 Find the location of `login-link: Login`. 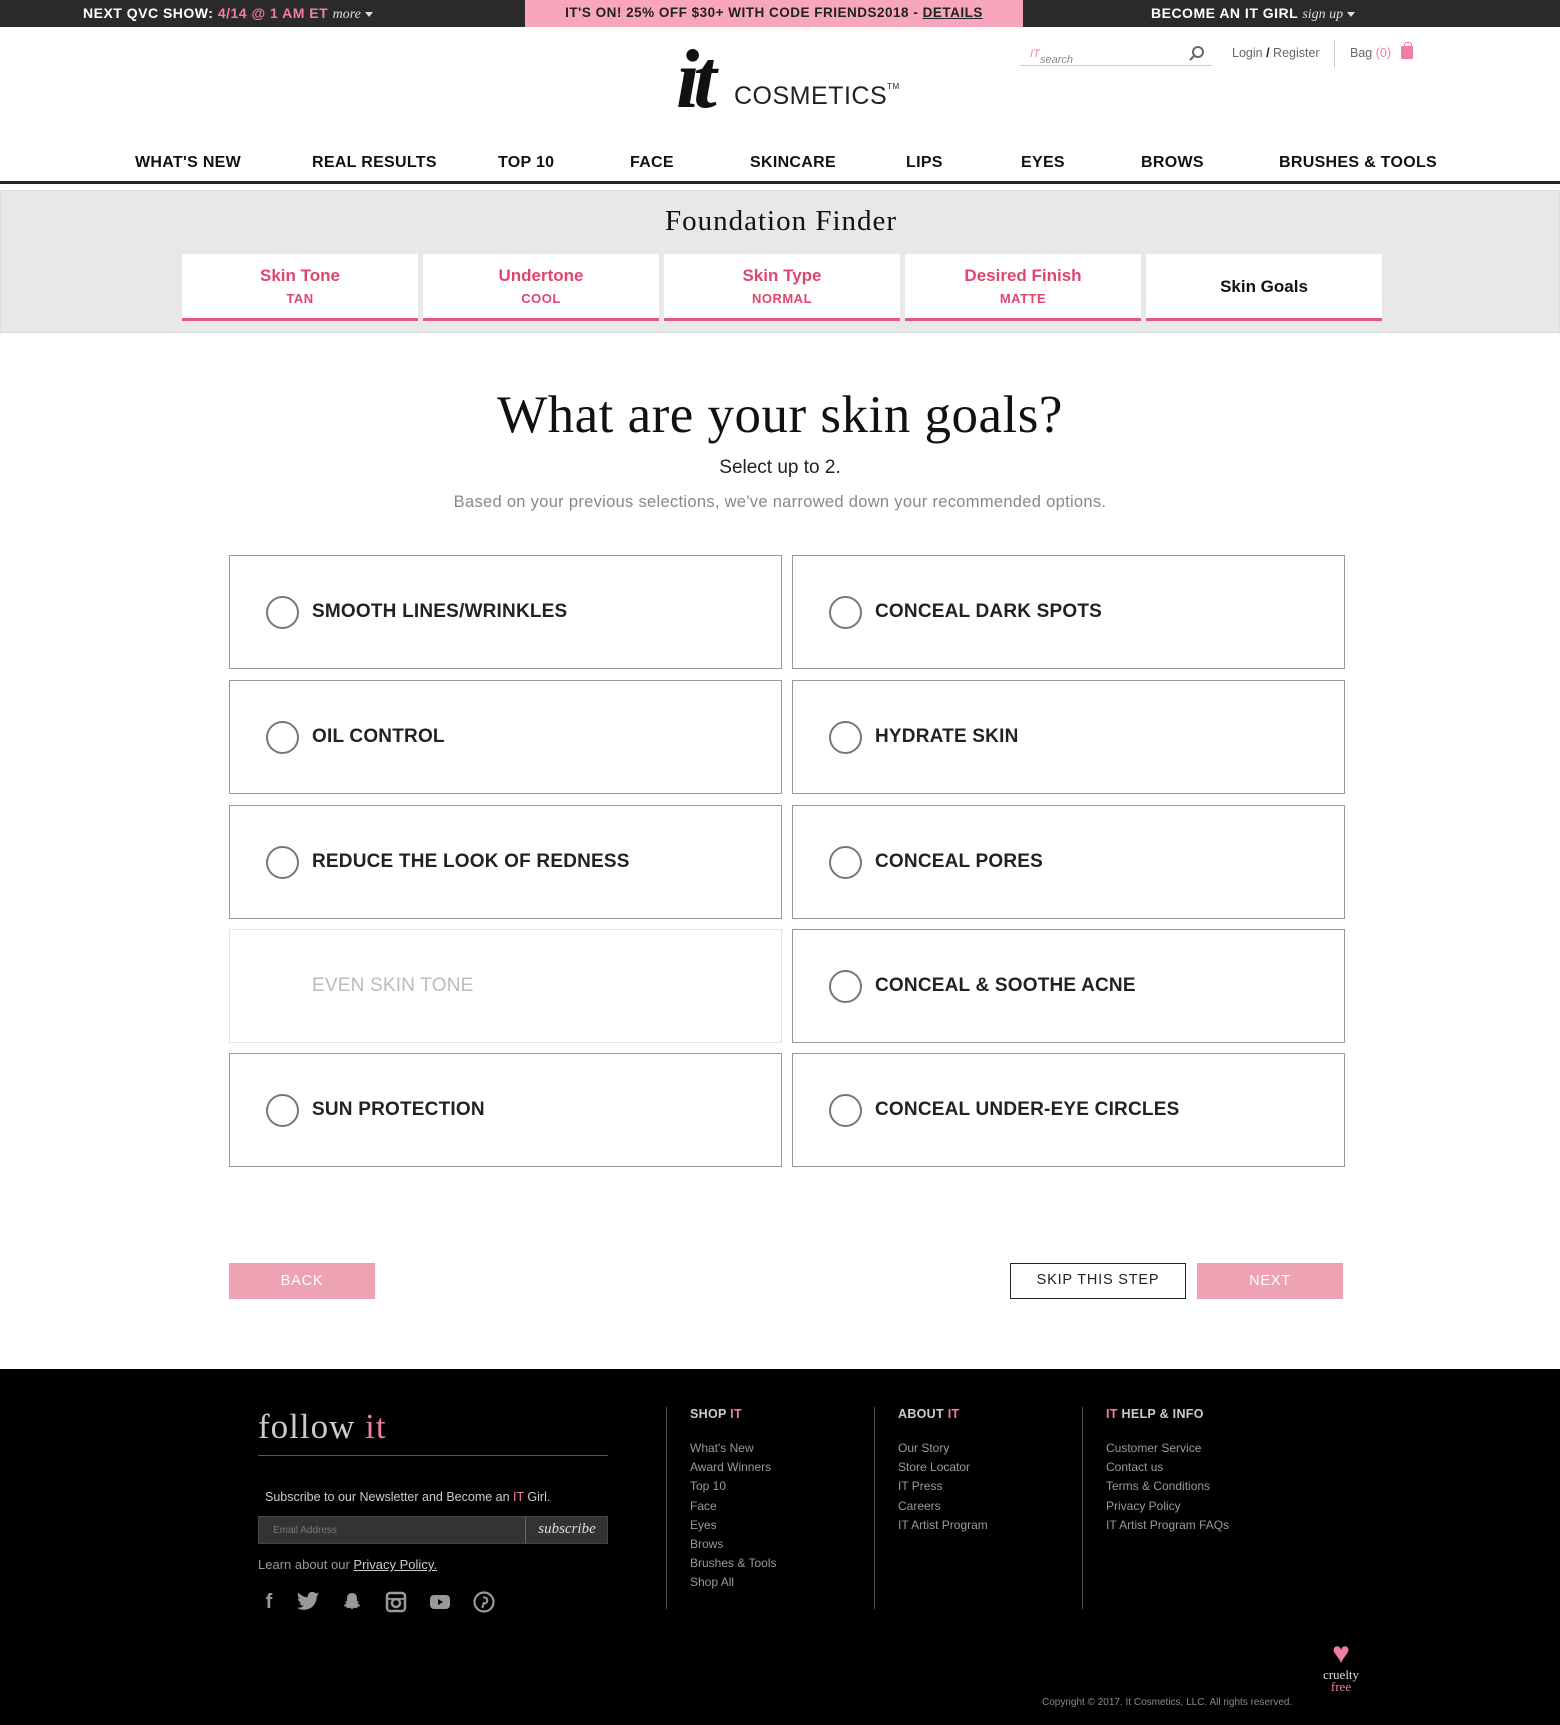

login-link: Login is located at coordinates (1247, 53).